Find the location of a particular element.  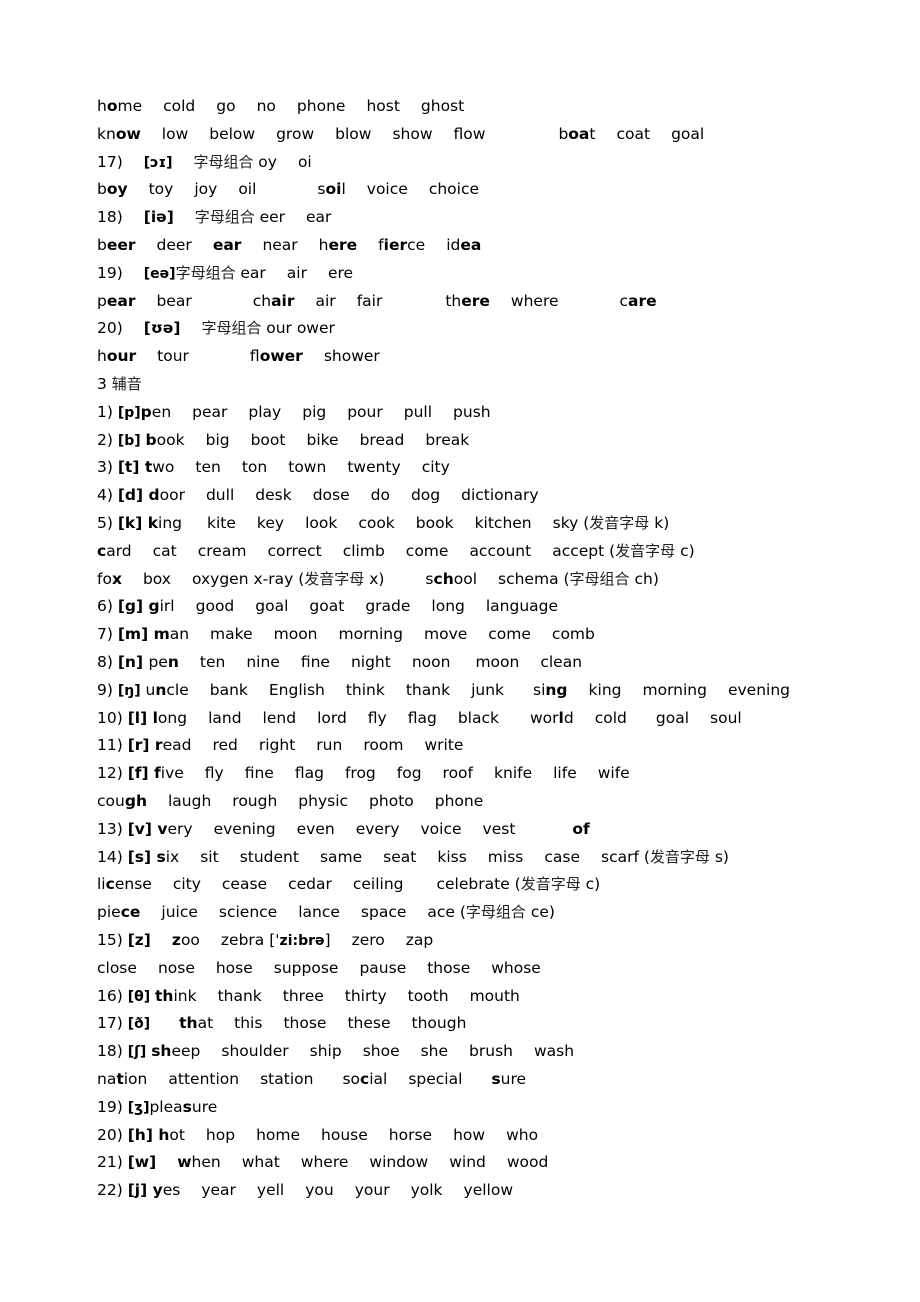

text-run: t is located at coordinates (592, 133).